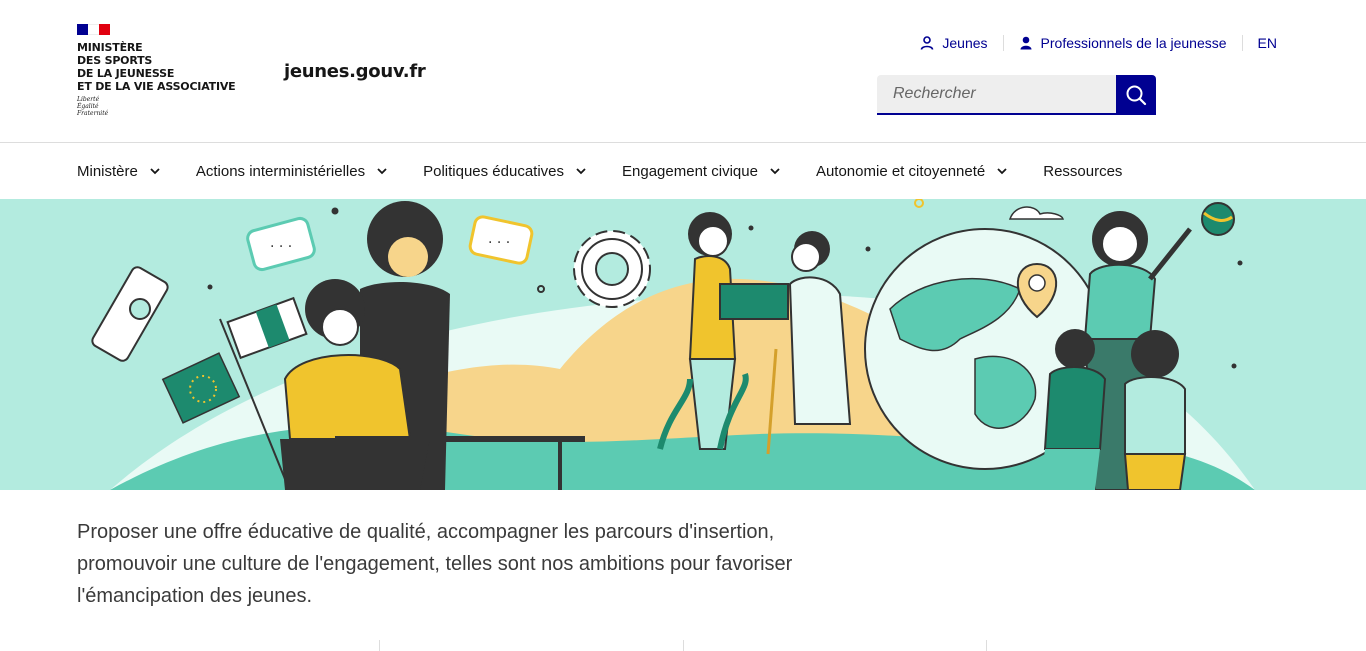 Image resolution: width=1366 pixels, height=651 pixels. I want to click on nav-item-actions-interministerielles: Actions interministérielles, so click(291, 171).